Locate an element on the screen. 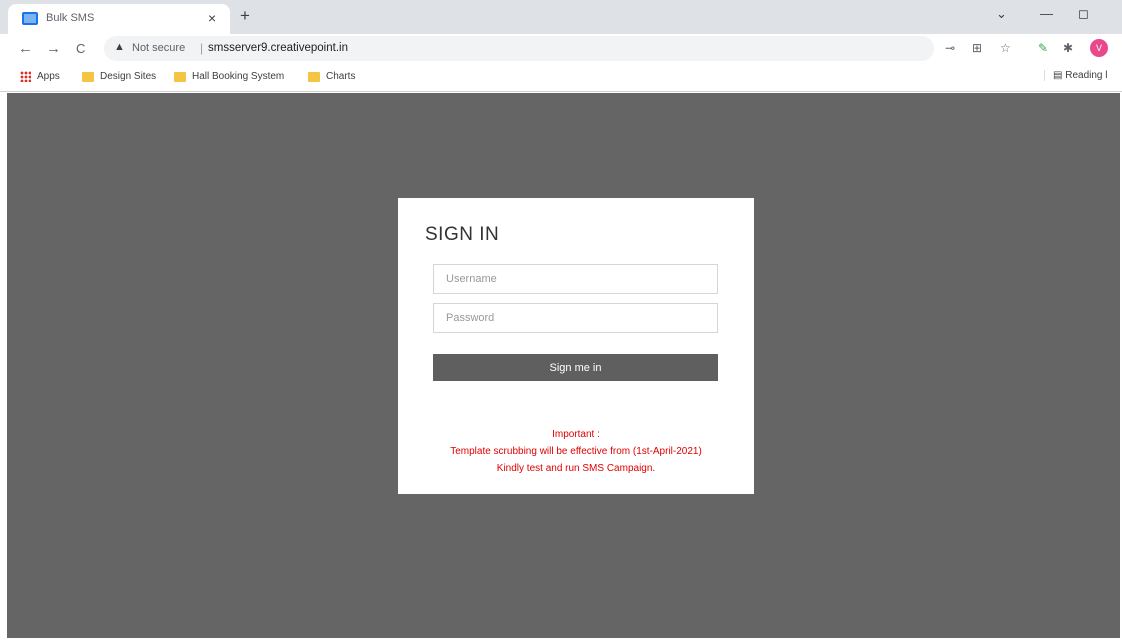  tab-bulk-sms: Bulk SMS × is located at coordinates (119, 19).